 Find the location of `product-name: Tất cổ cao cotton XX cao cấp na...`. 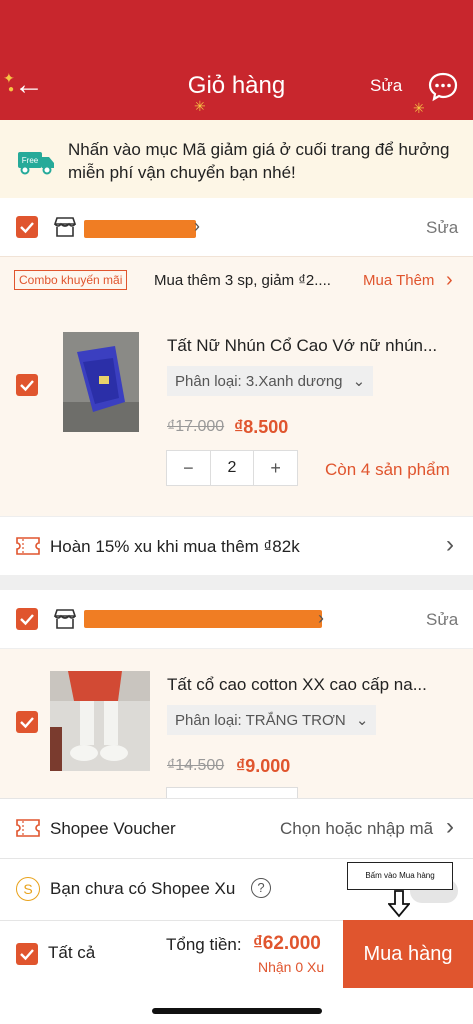

product-name: Tất cổ cao cotton XX cao cấp na... is located at coordinates (297, 685).